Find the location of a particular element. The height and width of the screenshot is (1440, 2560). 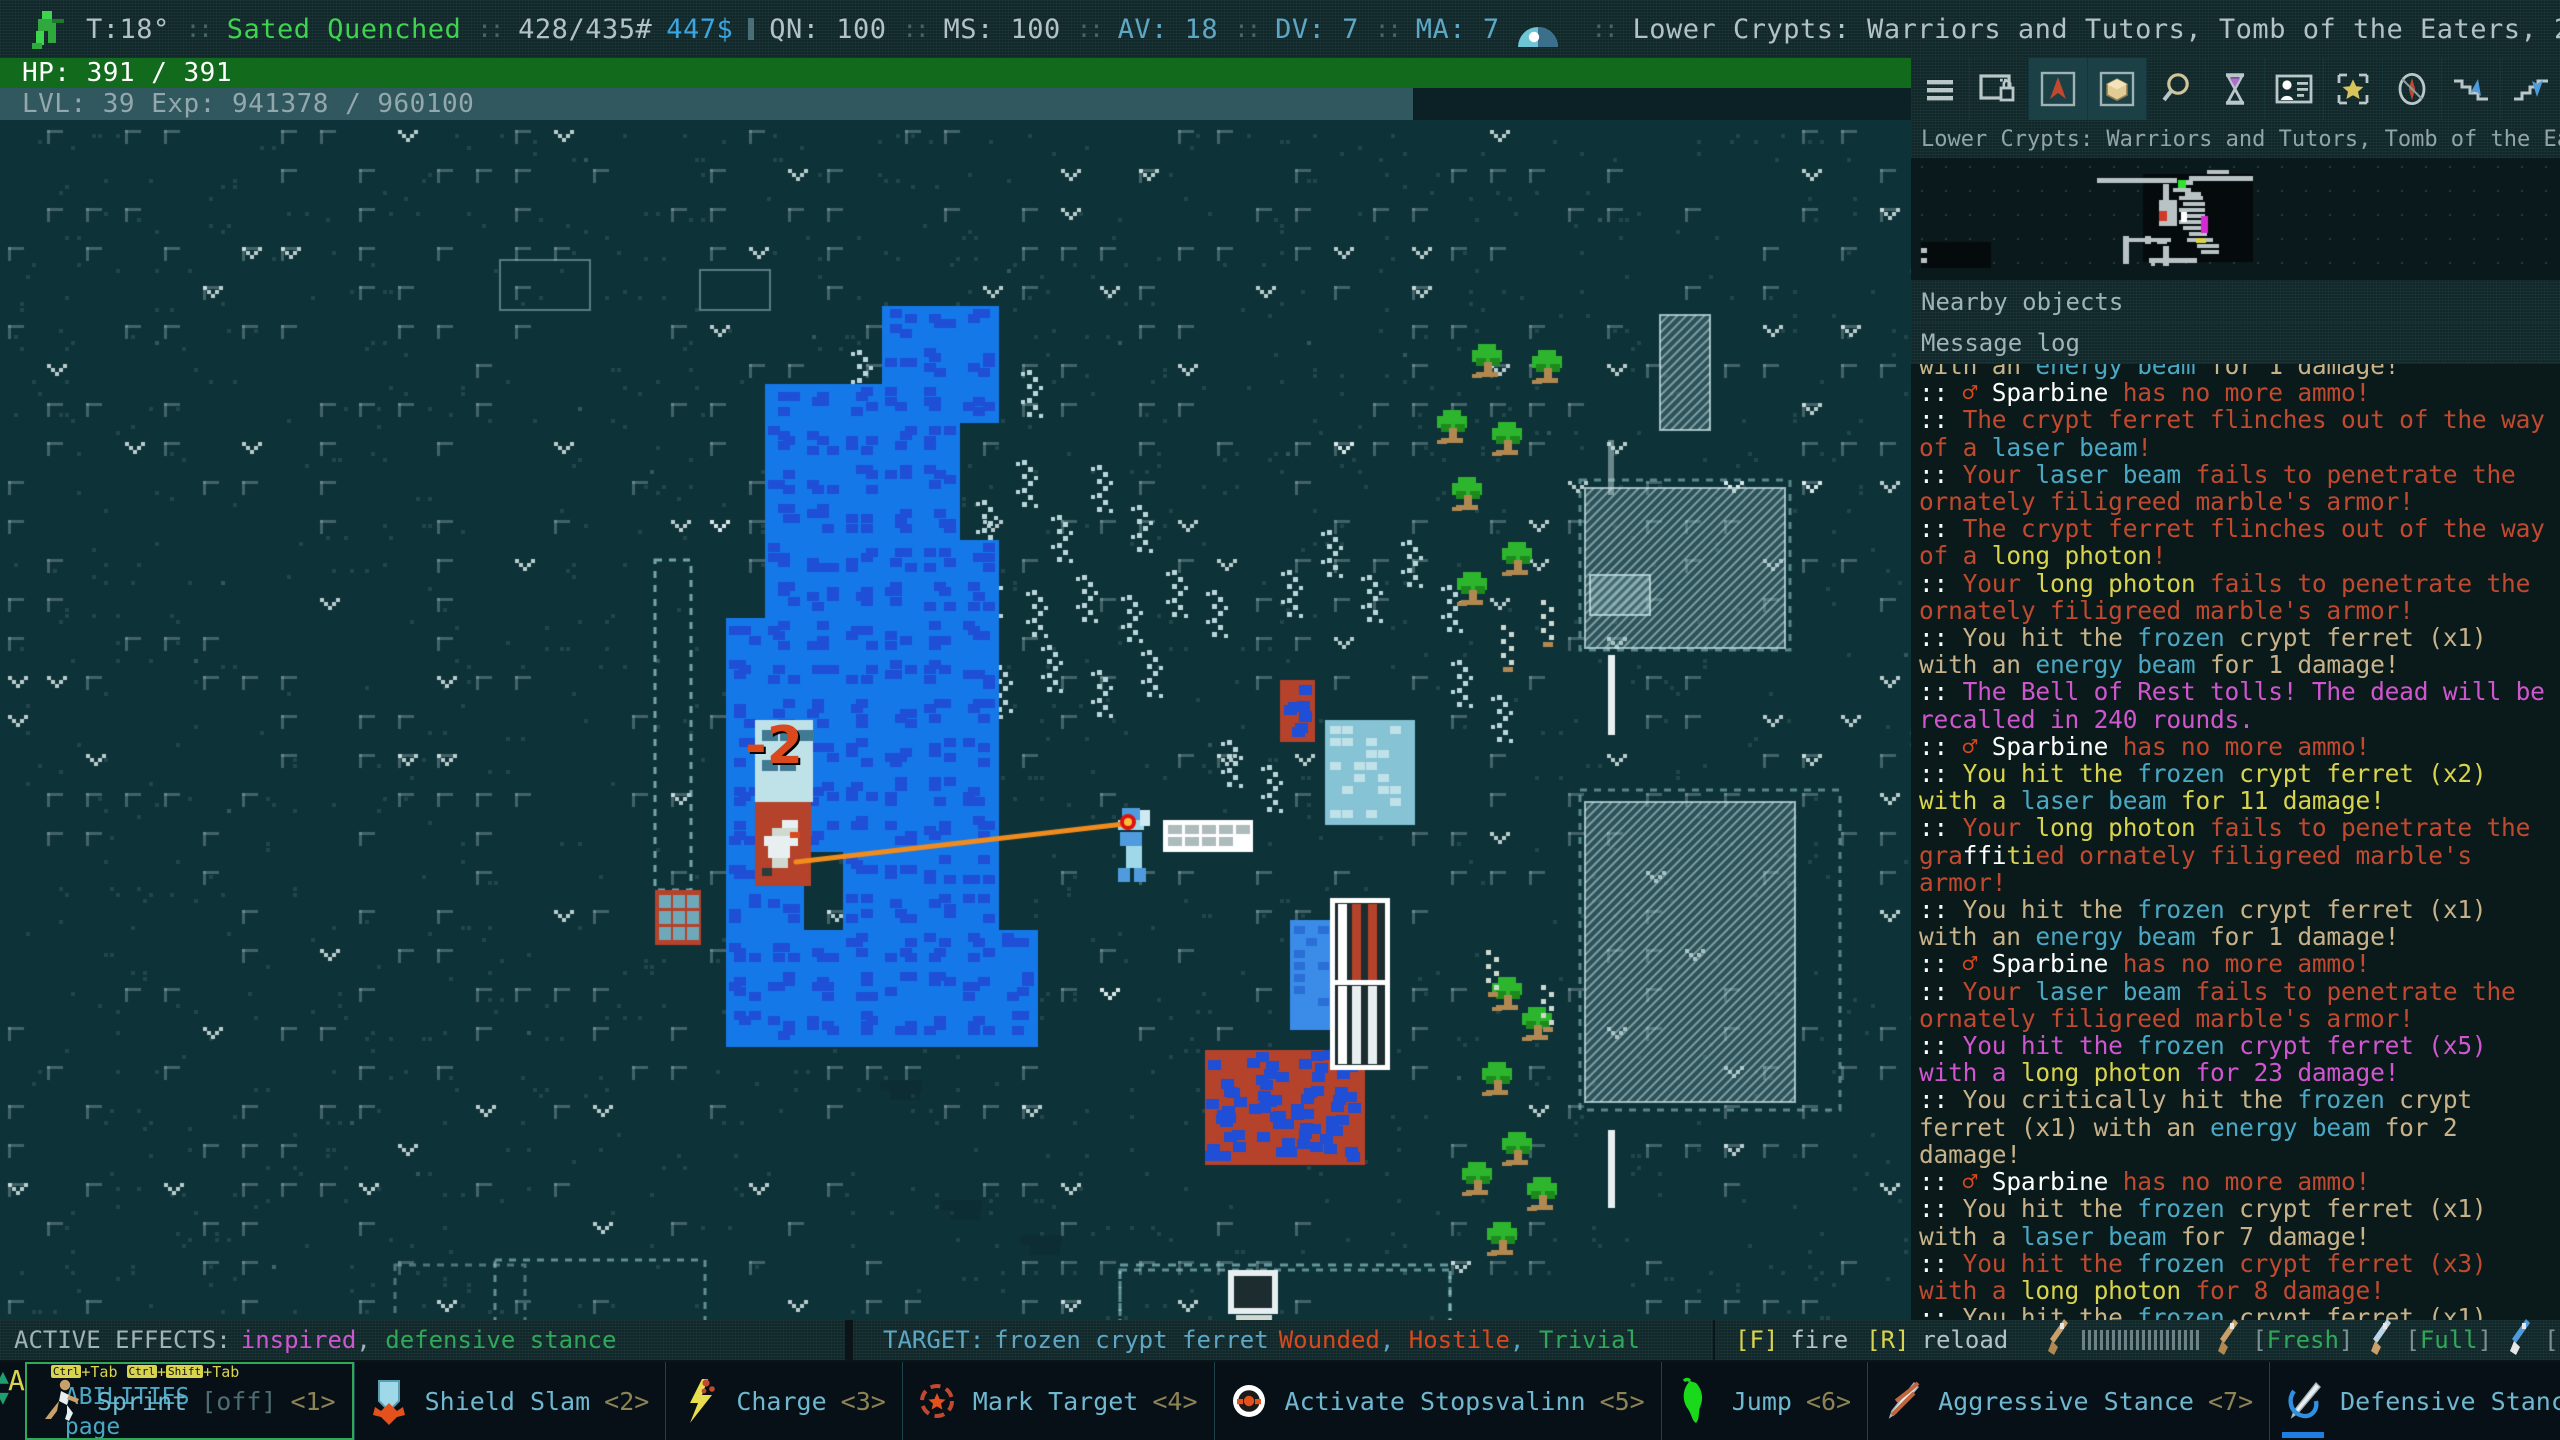

minimap-canvas is located at coordinates (2235, 219).